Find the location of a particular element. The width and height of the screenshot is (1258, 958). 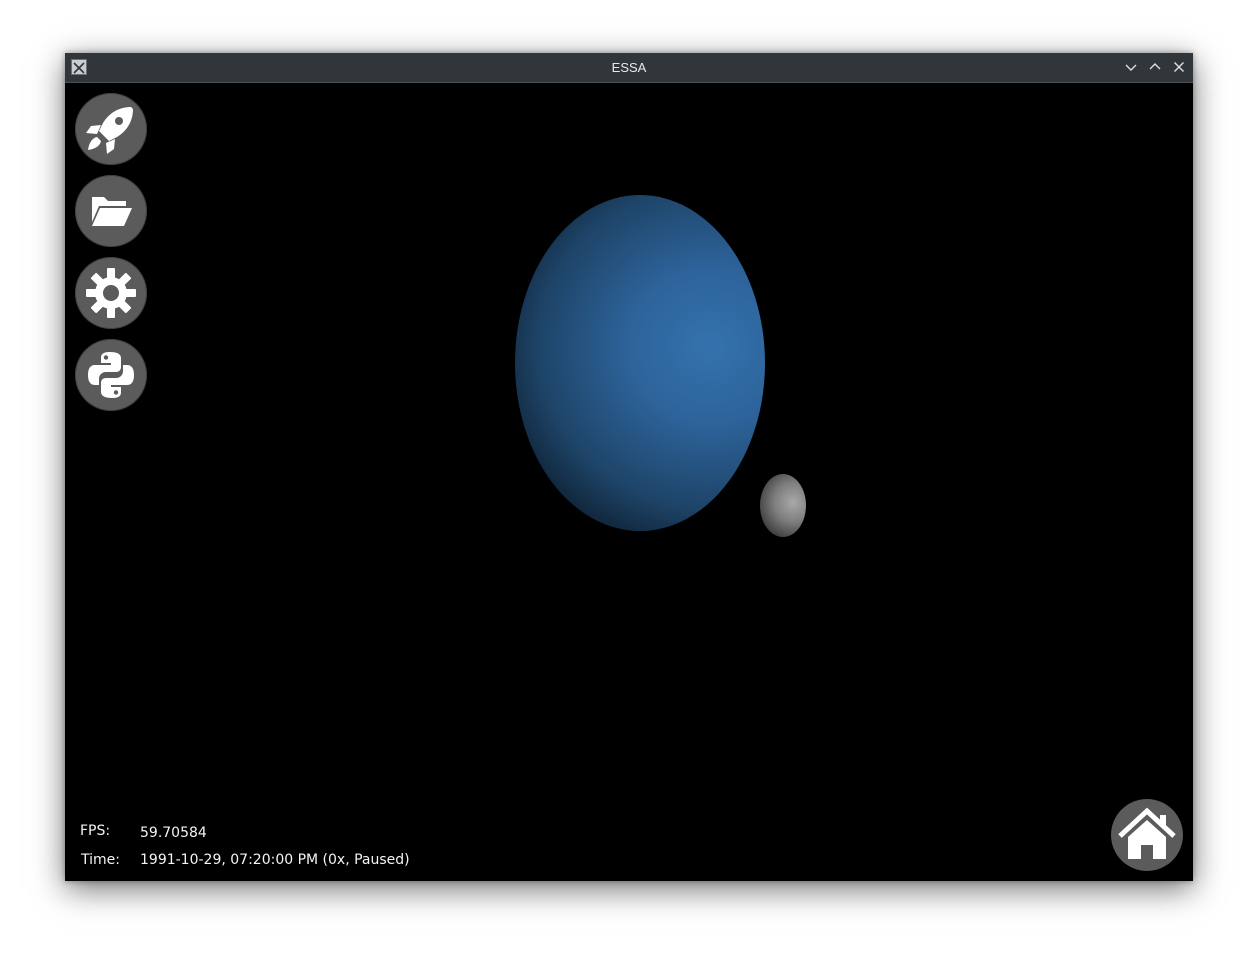

chevron-down-icon is located at coordinates (1131, 67).